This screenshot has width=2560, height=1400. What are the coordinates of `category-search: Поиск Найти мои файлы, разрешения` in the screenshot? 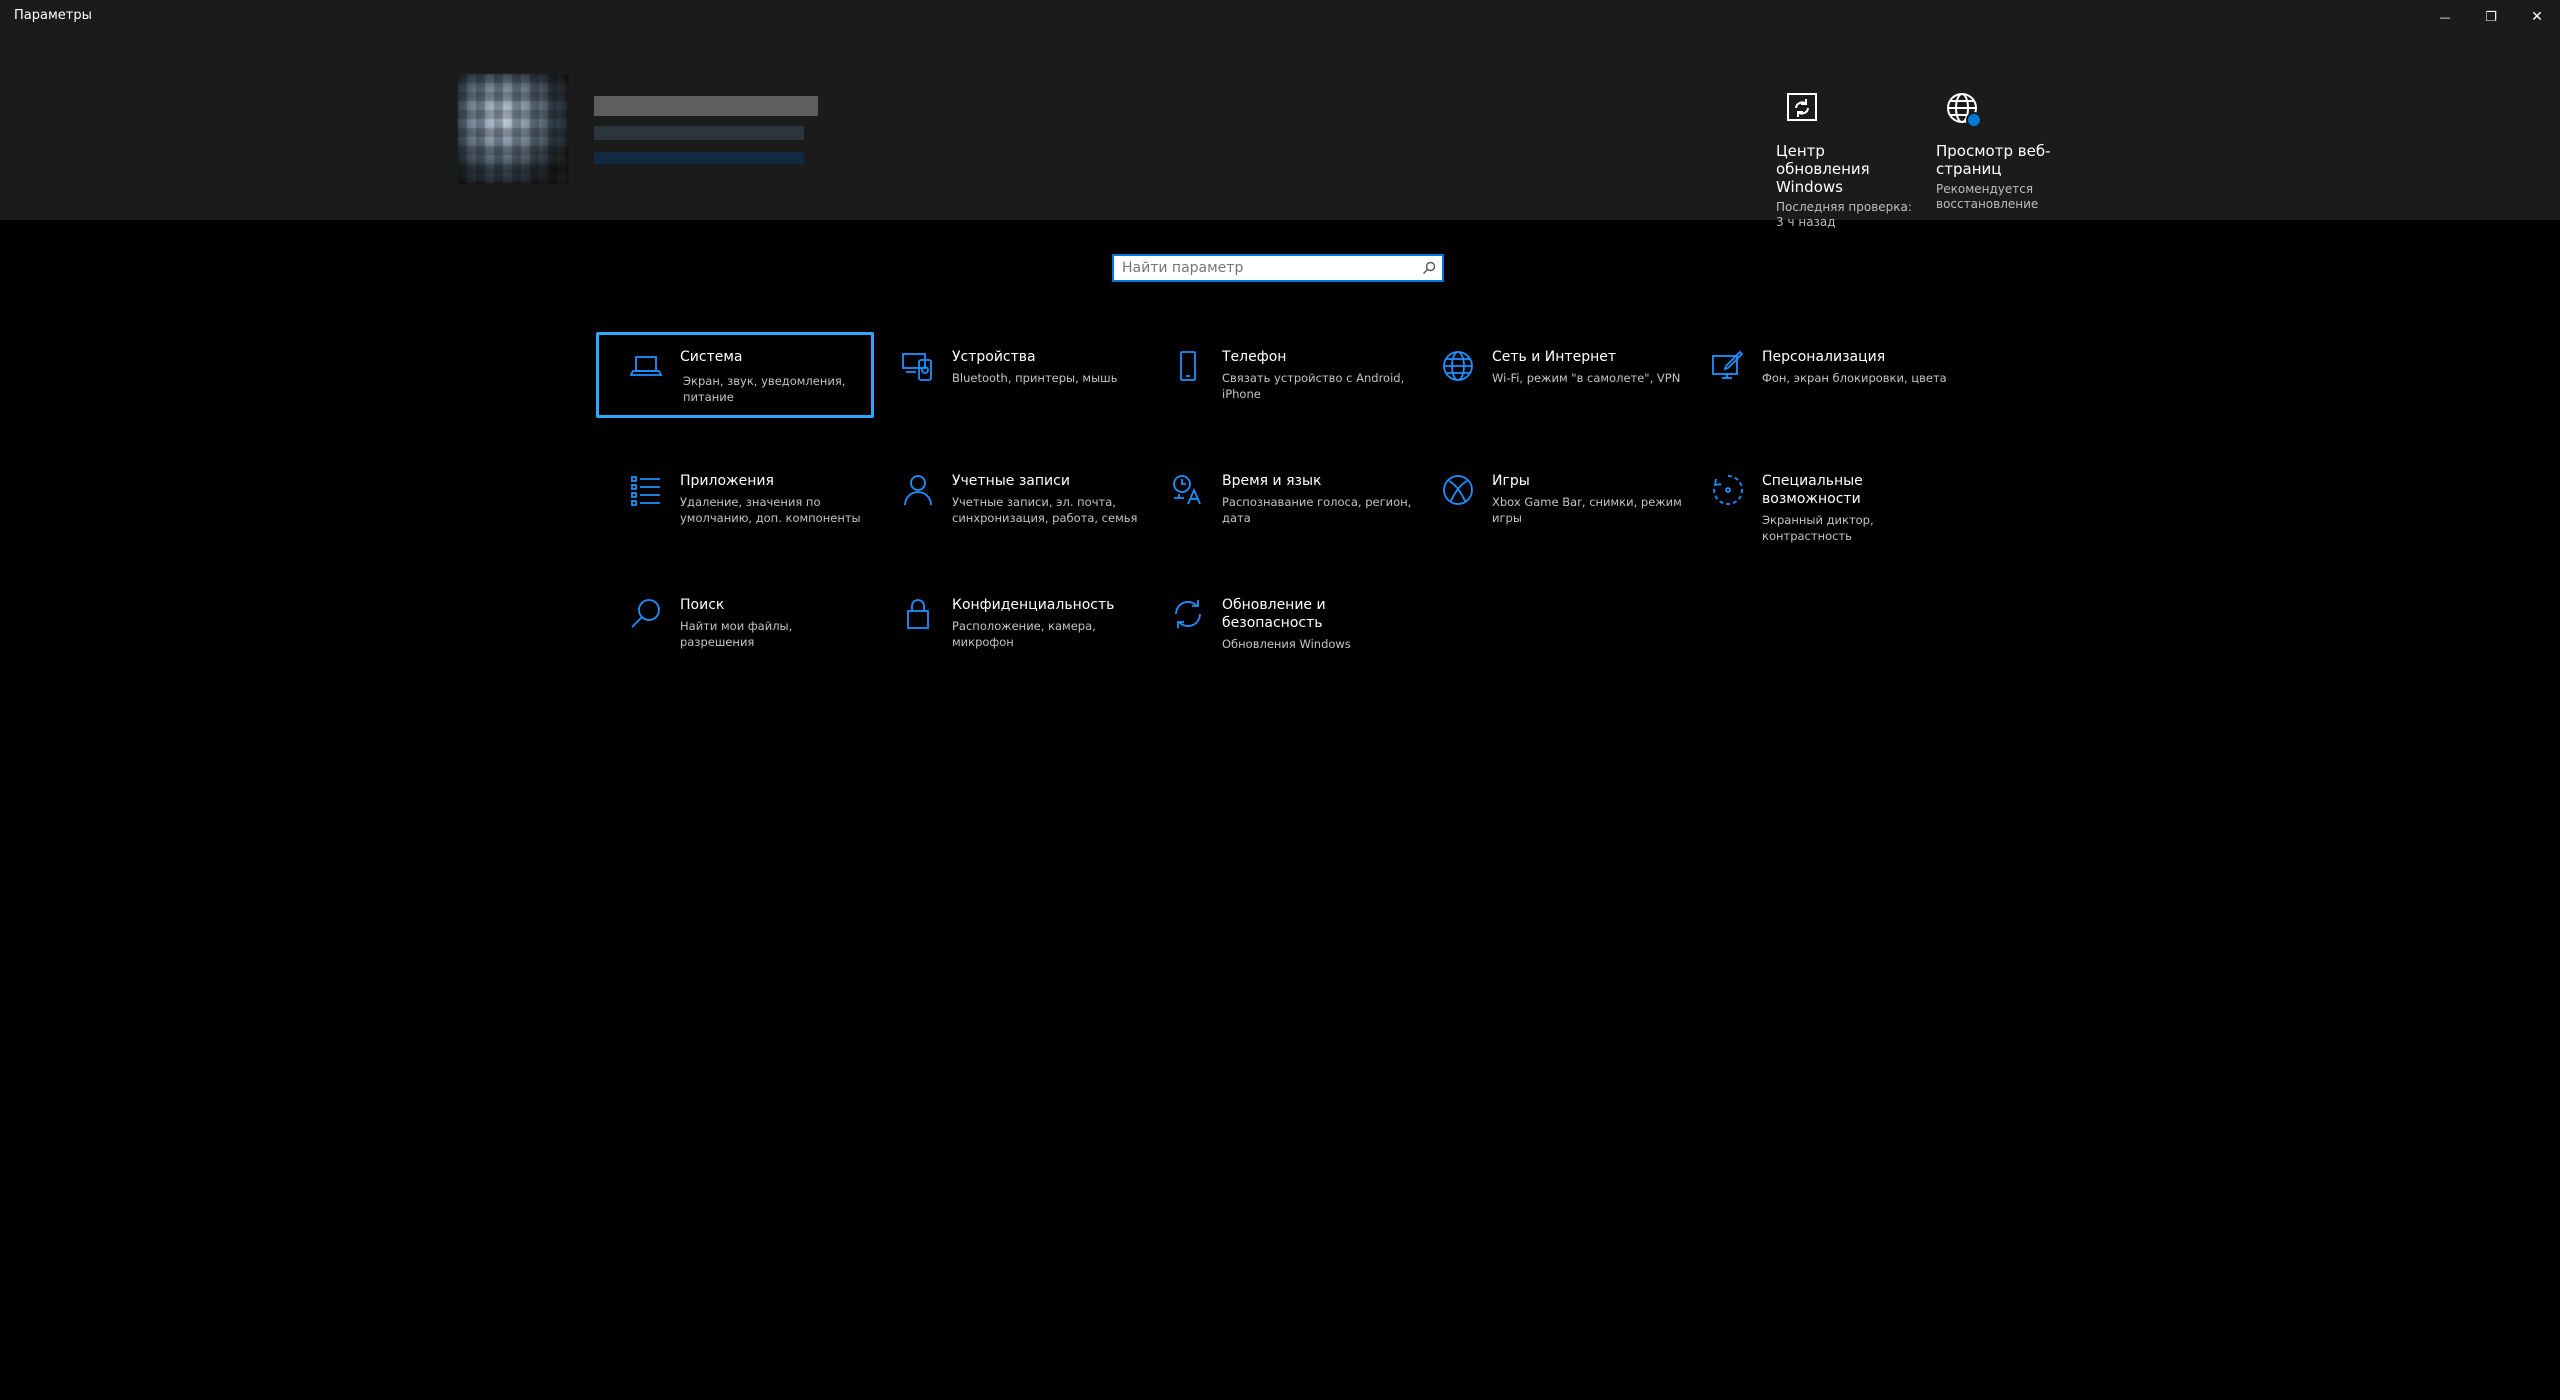 It's located at (735, 623).